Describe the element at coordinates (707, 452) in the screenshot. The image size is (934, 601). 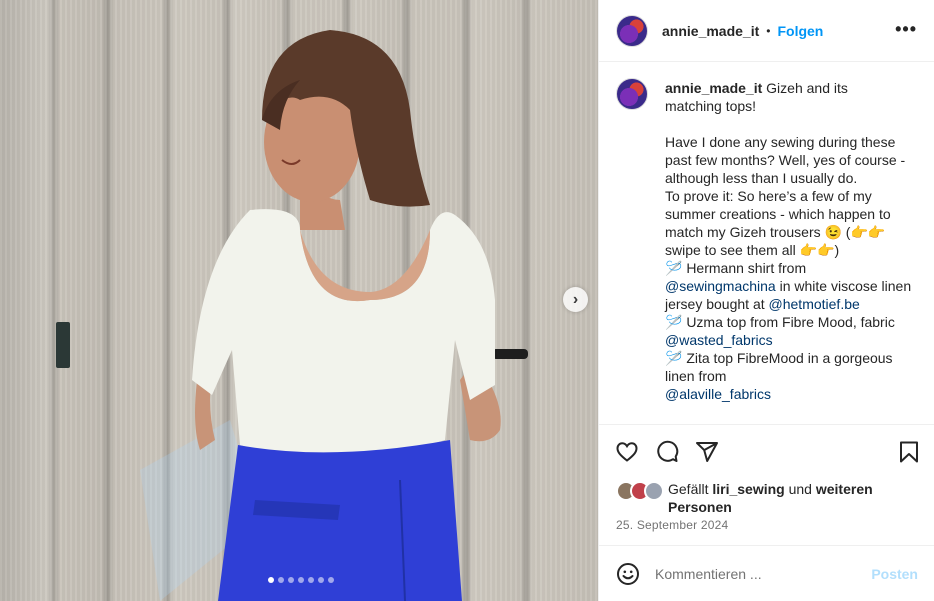
I see `share-icon` at that location.